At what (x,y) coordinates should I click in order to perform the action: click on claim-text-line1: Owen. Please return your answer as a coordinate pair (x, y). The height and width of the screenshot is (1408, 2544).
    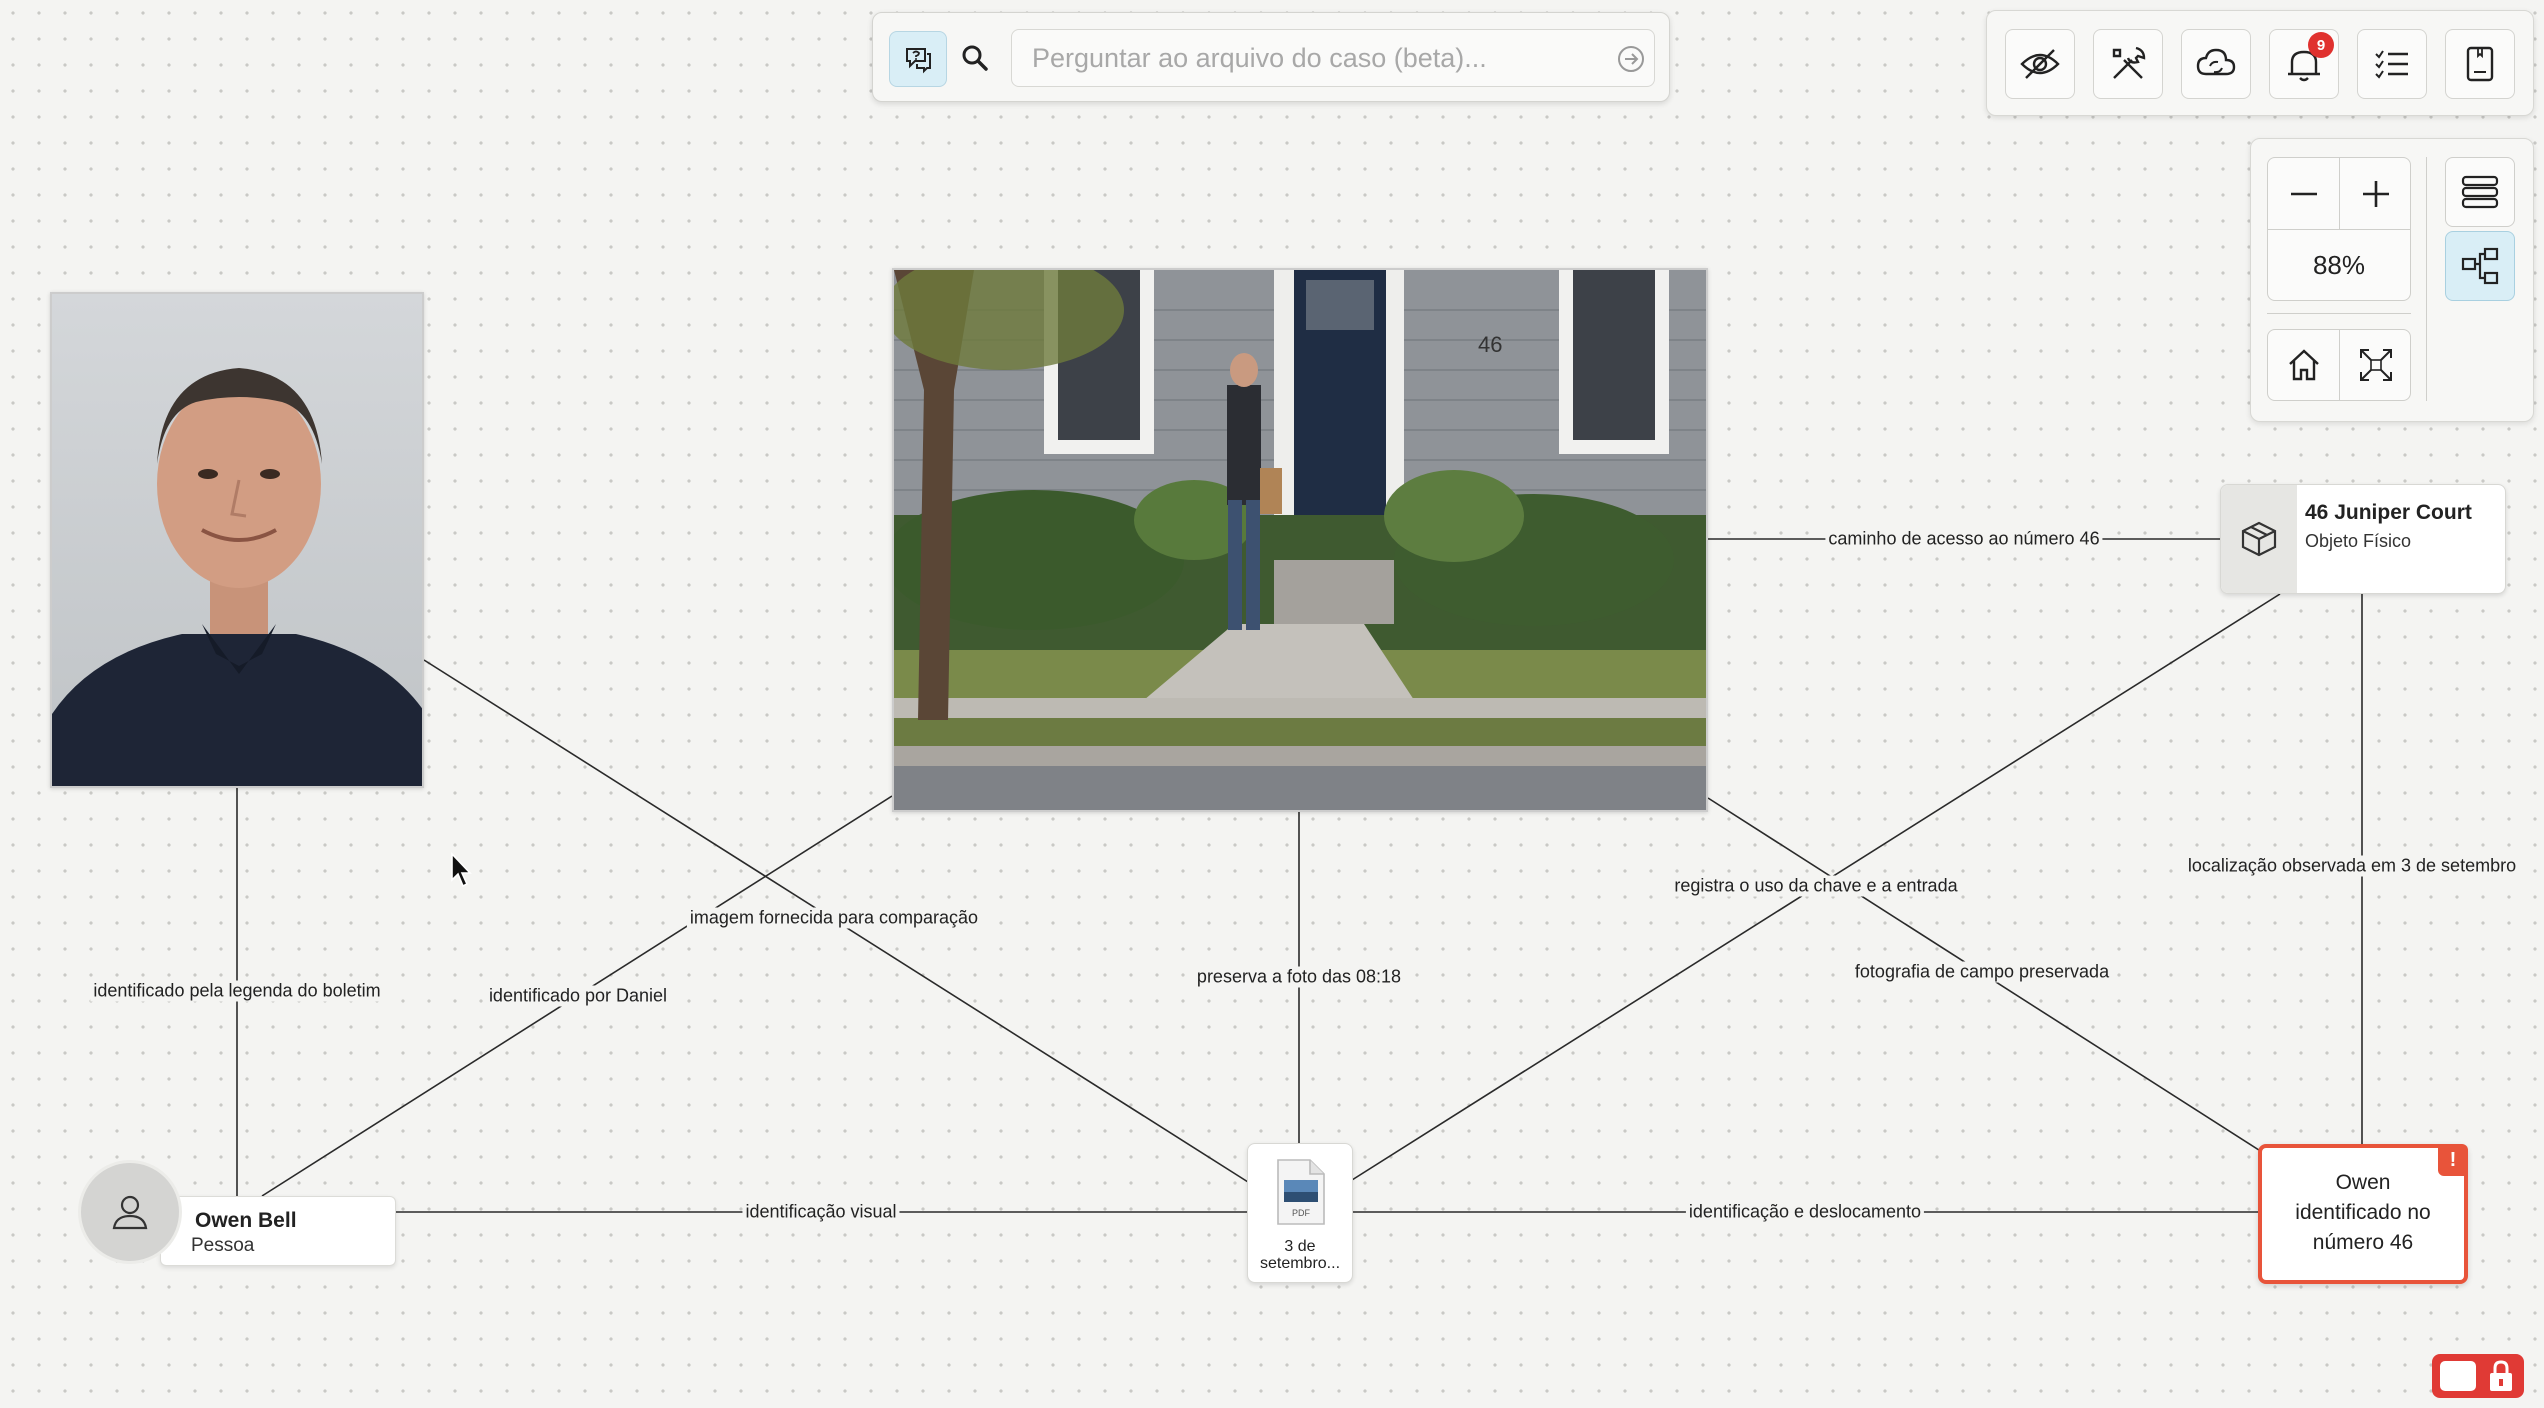
    Looking at the image, I should click on (2363, 1182).